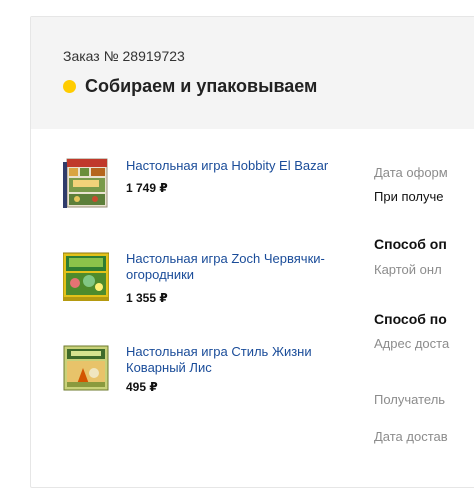 Image resolution: width=474 pixels, height=488 pixels. Describe the element at coordinates (147, 298) in the screenshot. I see `item-price: 1 355 ₽` at that location.